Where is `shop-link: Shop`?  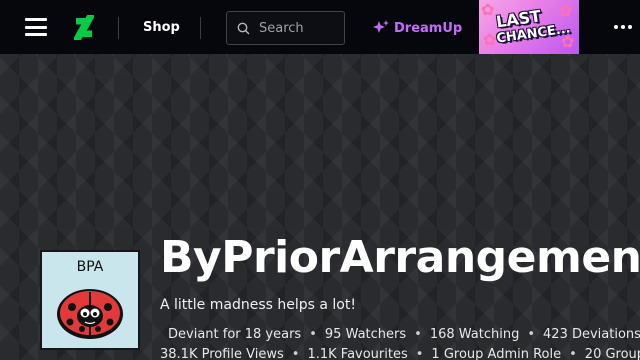
shop-link: Shop is located at coordinates (161, 27).